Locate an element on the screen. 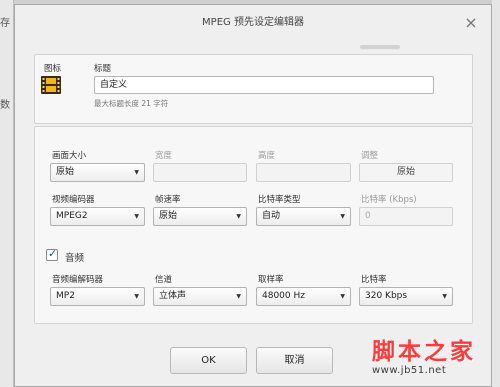  adjust-label: 调整 is located at coordinates (370, 156).